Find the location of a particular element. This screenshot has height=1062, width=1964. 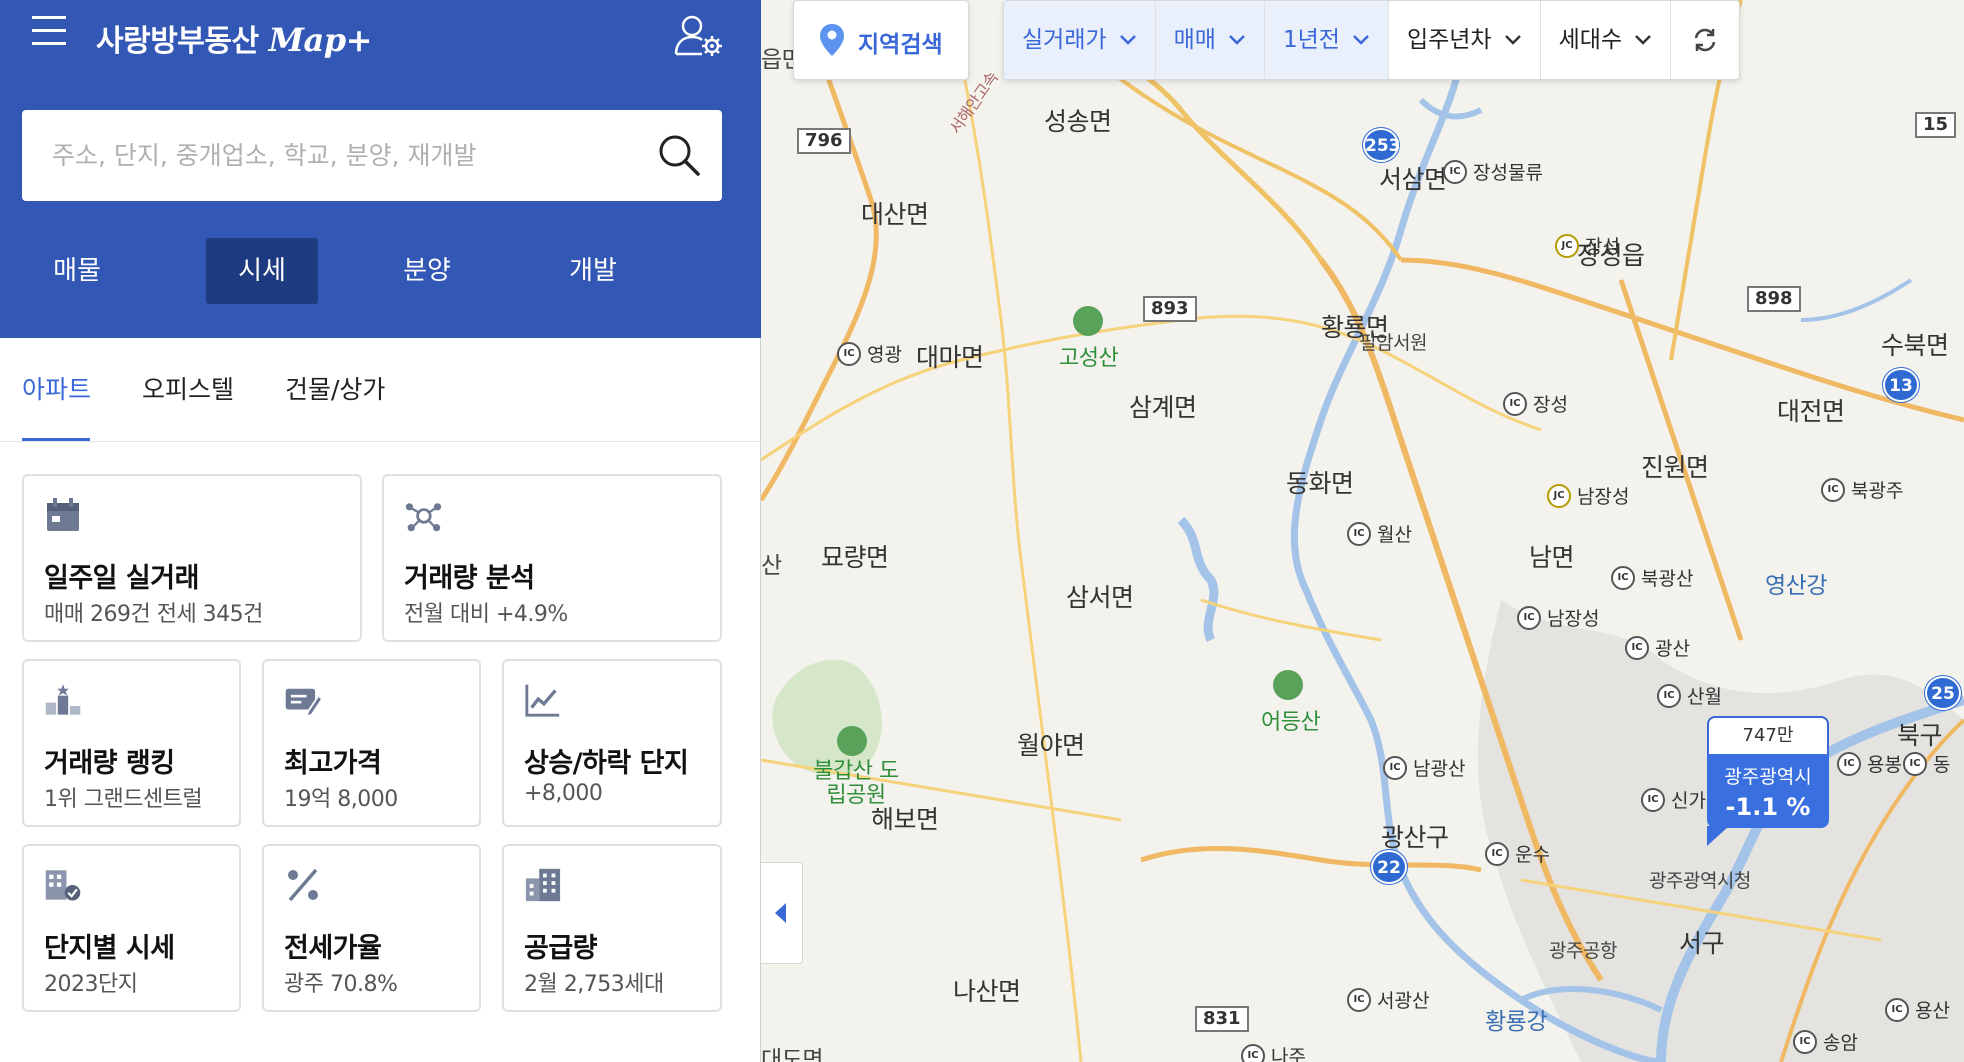

marker-body: 광주광역시 -1.1 % is located at coordinates (1768, 791).